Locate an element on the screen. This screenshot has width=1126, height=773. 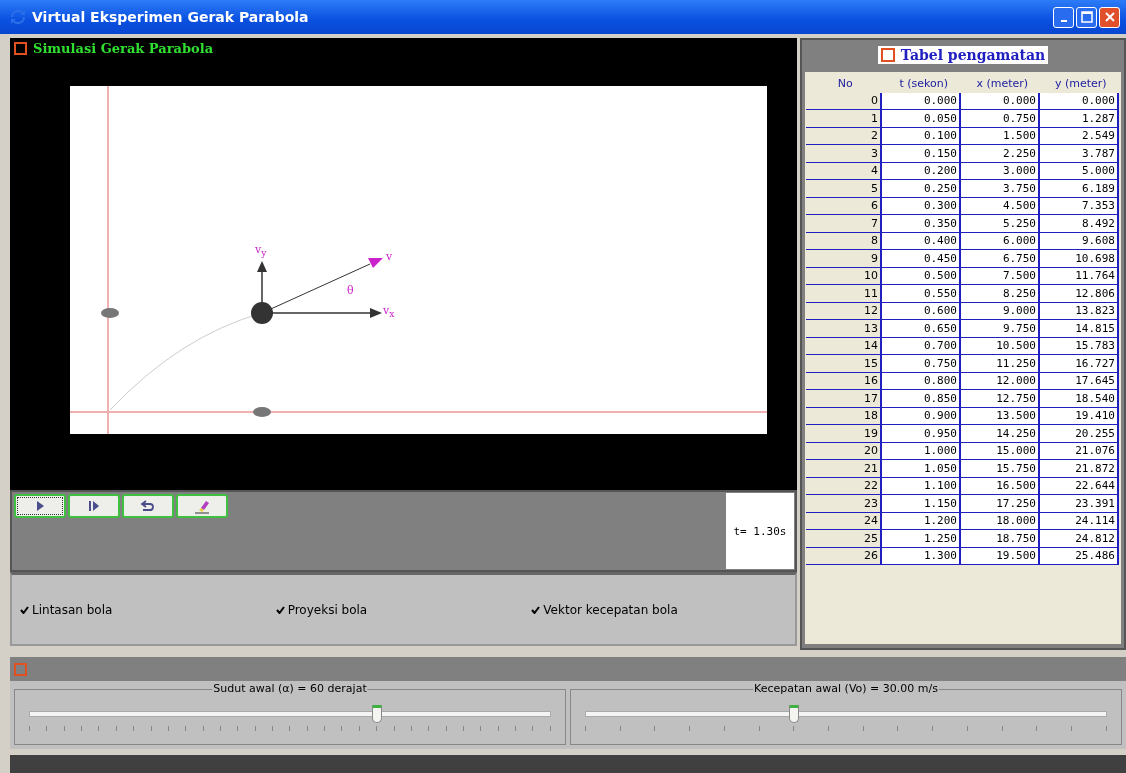
maximize-icon is located at coordinates (1086, 17).